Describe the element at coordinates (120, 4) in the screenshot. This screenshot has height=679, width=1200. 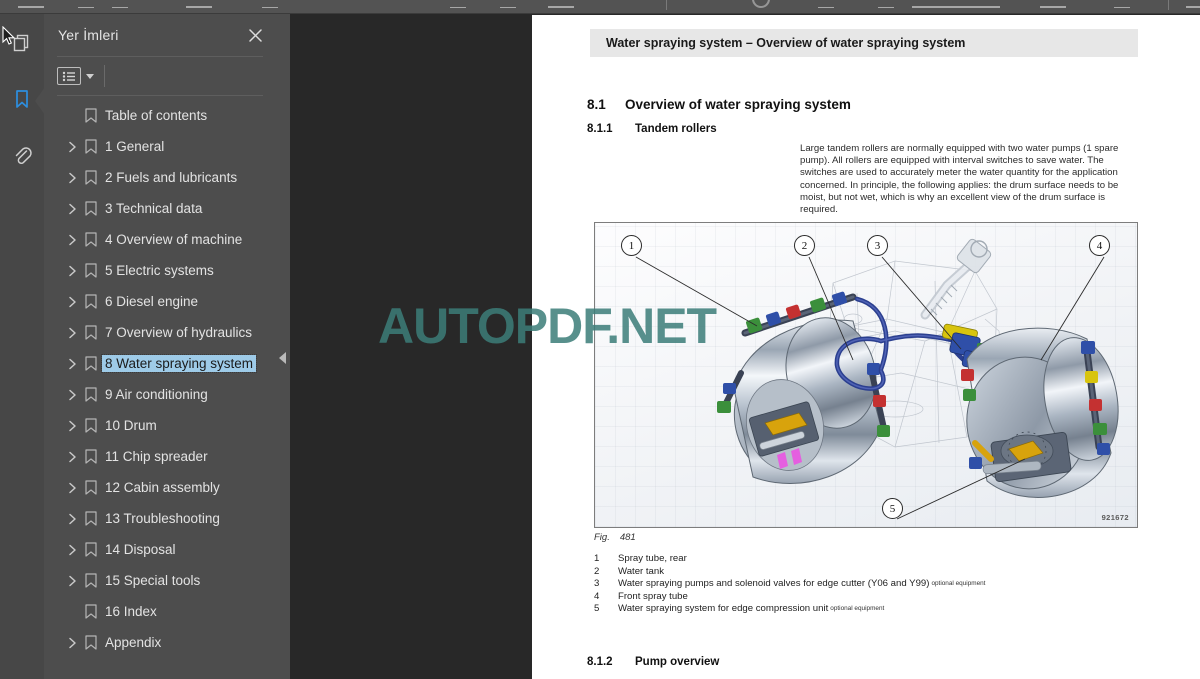
I see `toolbar-icon-email` at that location.